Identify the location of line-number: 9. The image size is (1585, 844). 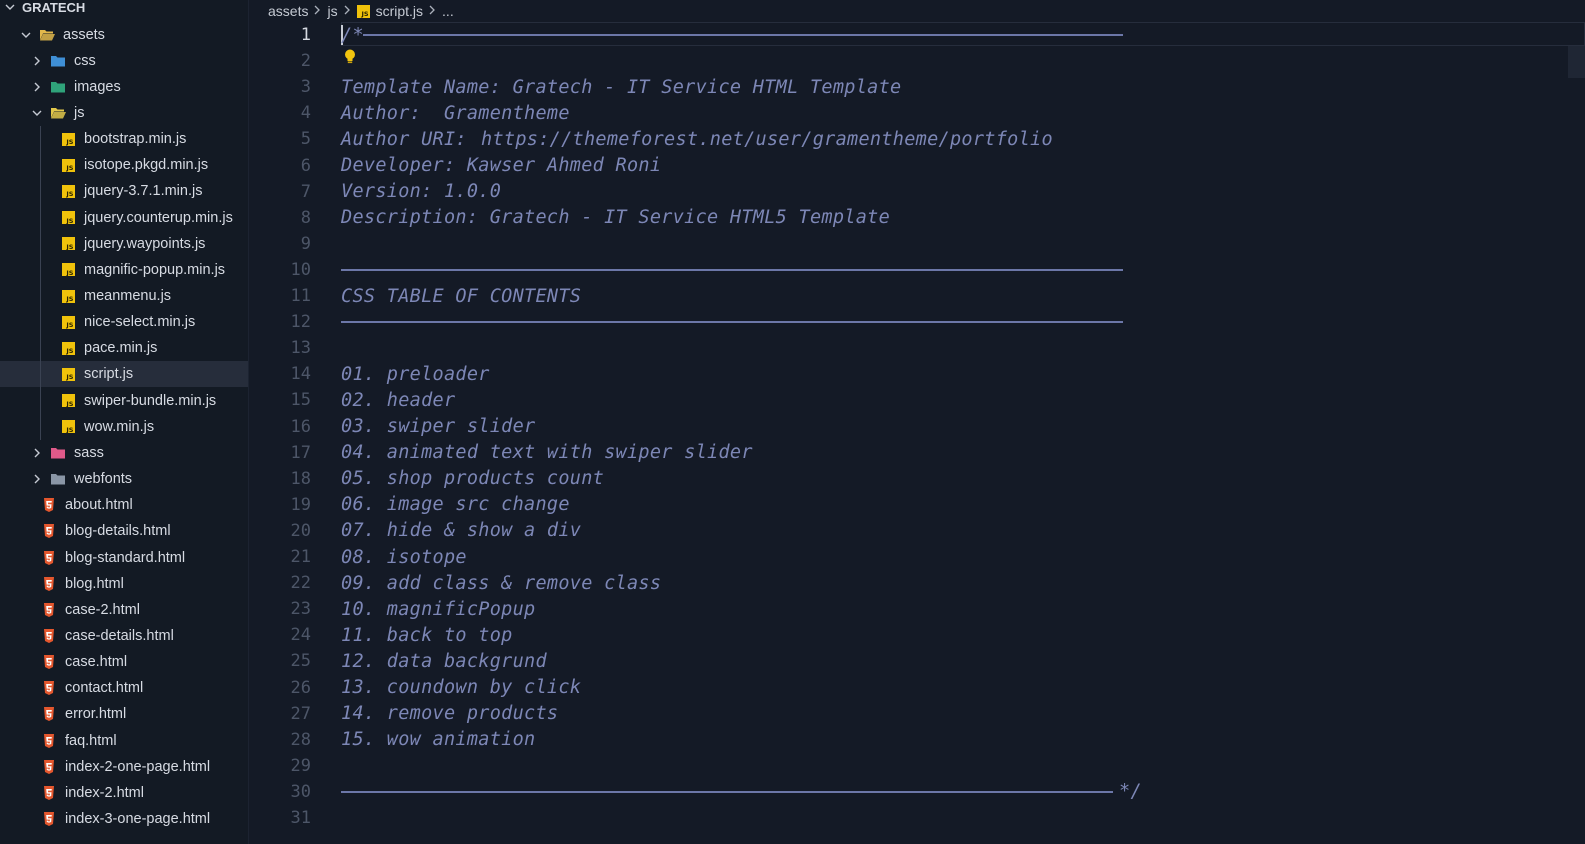
(305, 243).